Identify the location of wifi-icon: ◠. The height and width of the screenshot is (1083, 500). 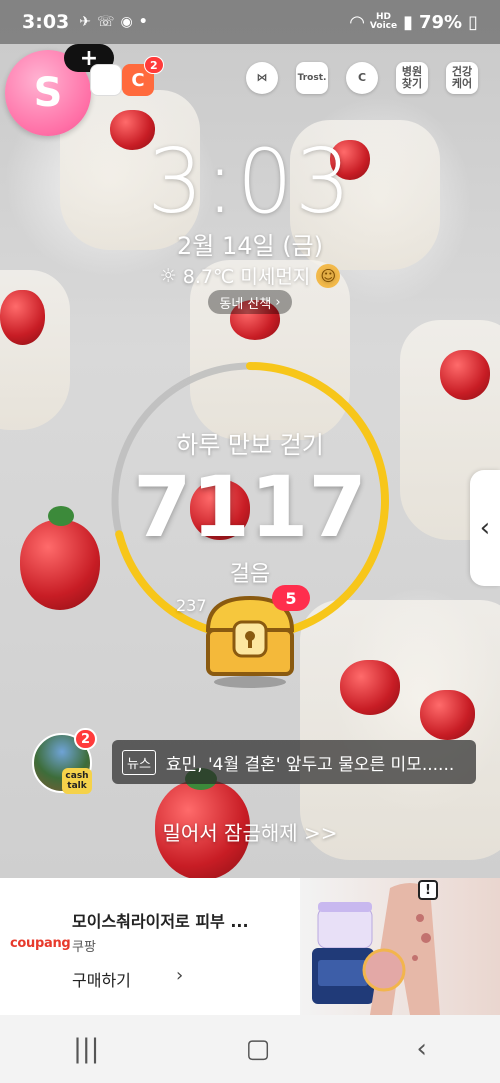
(357, 22).